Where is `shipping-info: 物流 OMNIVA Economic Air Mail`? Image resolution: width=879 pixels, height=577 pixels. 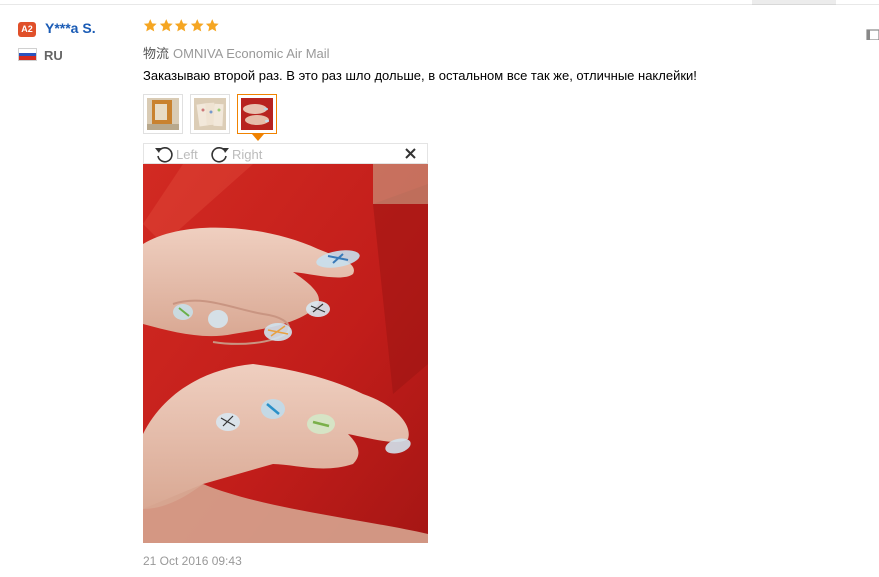
shipping-info: 物流 OMNIVA Economic Air Mail is located at coordinates (236, 52).